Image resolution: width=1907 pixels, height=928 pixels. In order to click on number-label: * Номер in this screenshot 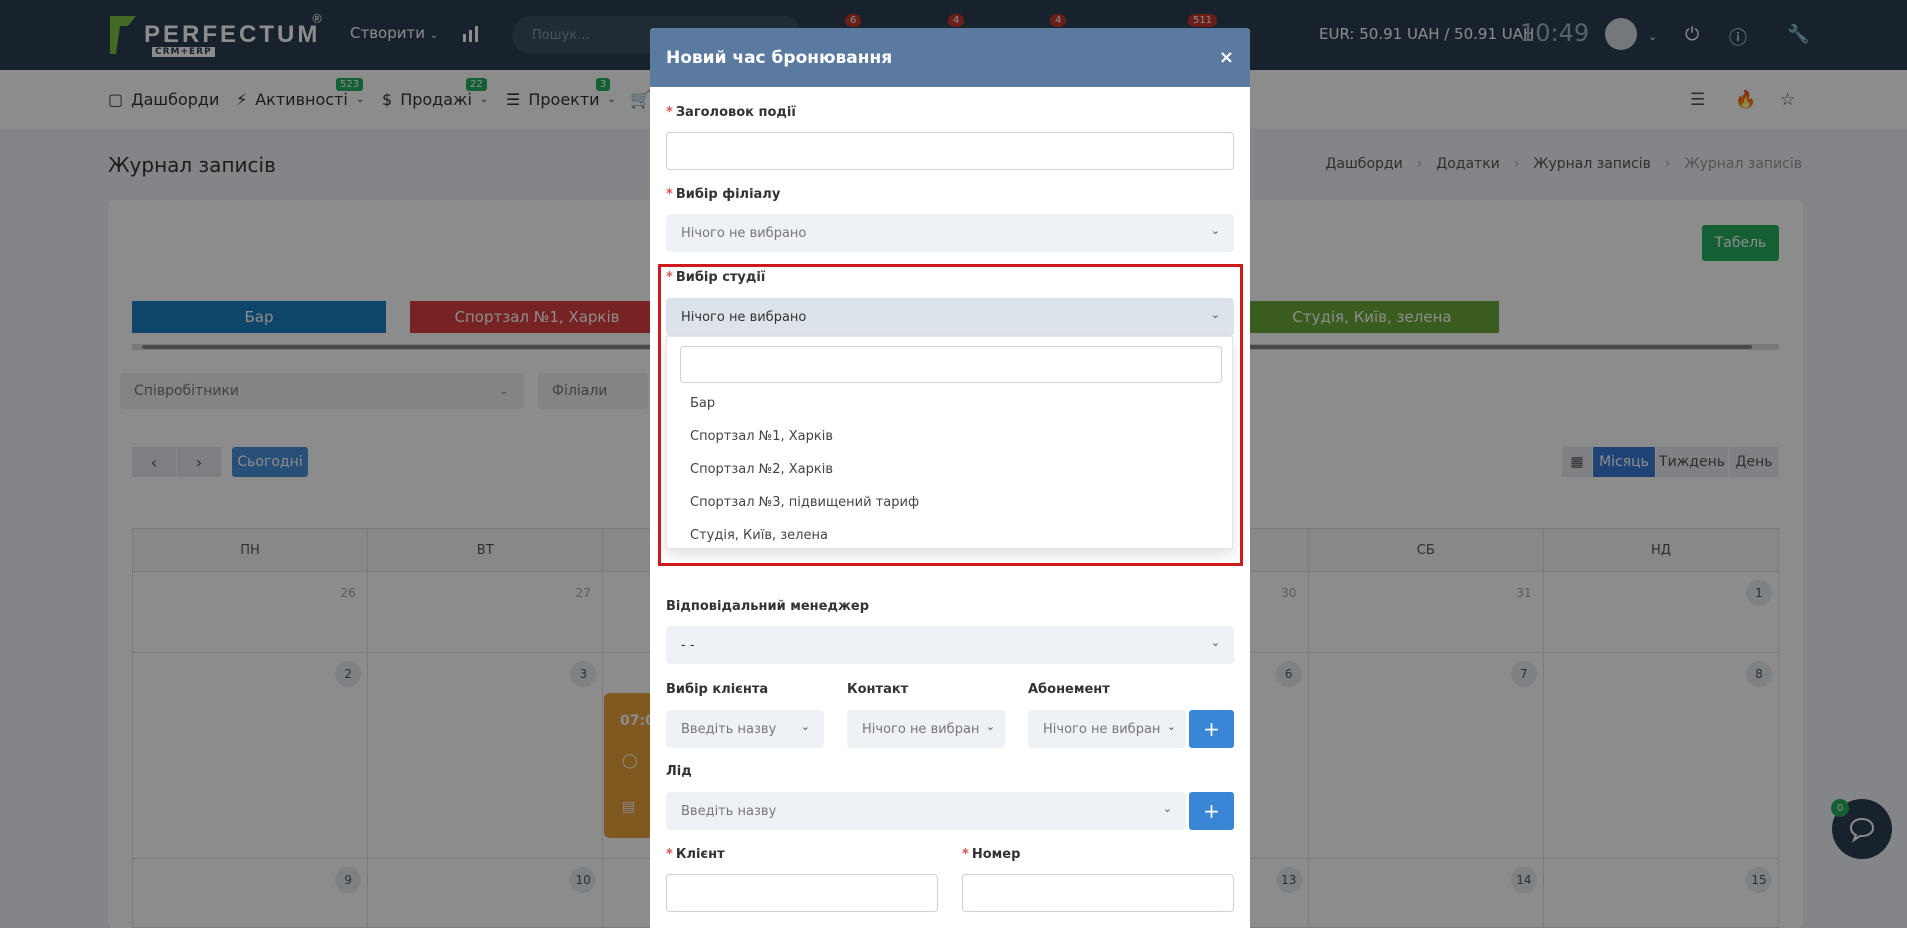, I will do `click(991, 854)`.